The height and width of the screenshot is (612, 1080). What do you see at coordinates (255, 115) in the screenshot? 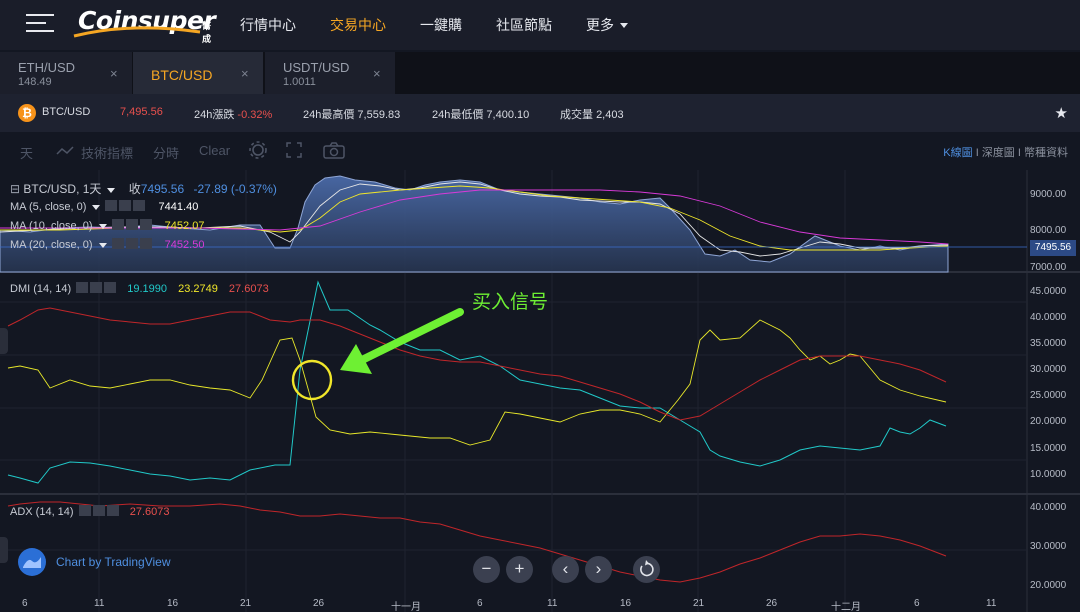
I see `change-value: -0.32%` at bounding box center [255, 115].